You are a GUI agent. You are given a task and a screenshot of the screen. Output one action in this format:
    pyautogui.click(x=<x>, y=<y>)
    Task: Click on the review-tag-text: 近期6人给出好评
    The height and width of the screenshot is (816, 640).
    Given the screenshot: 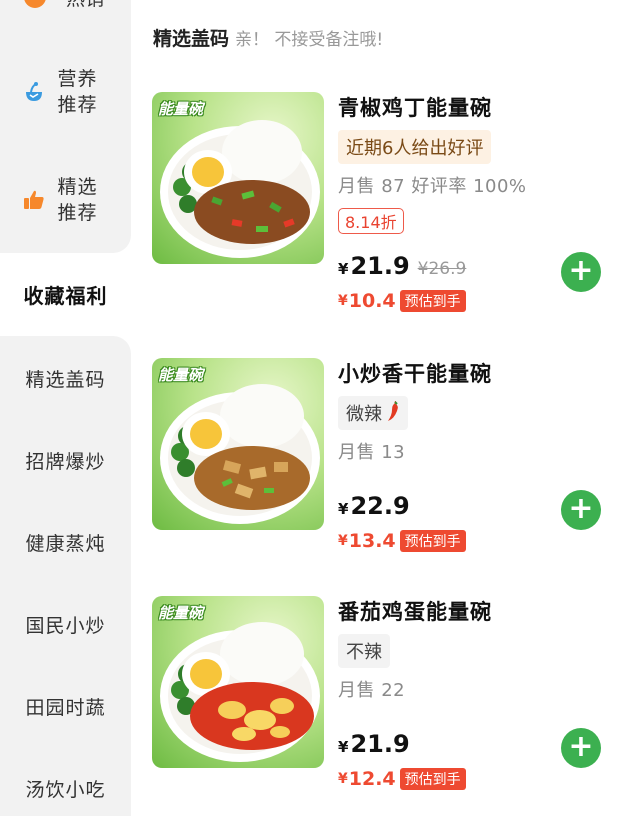 What is the action you would take?
    pyautogui.click(x=415, y=148)
    